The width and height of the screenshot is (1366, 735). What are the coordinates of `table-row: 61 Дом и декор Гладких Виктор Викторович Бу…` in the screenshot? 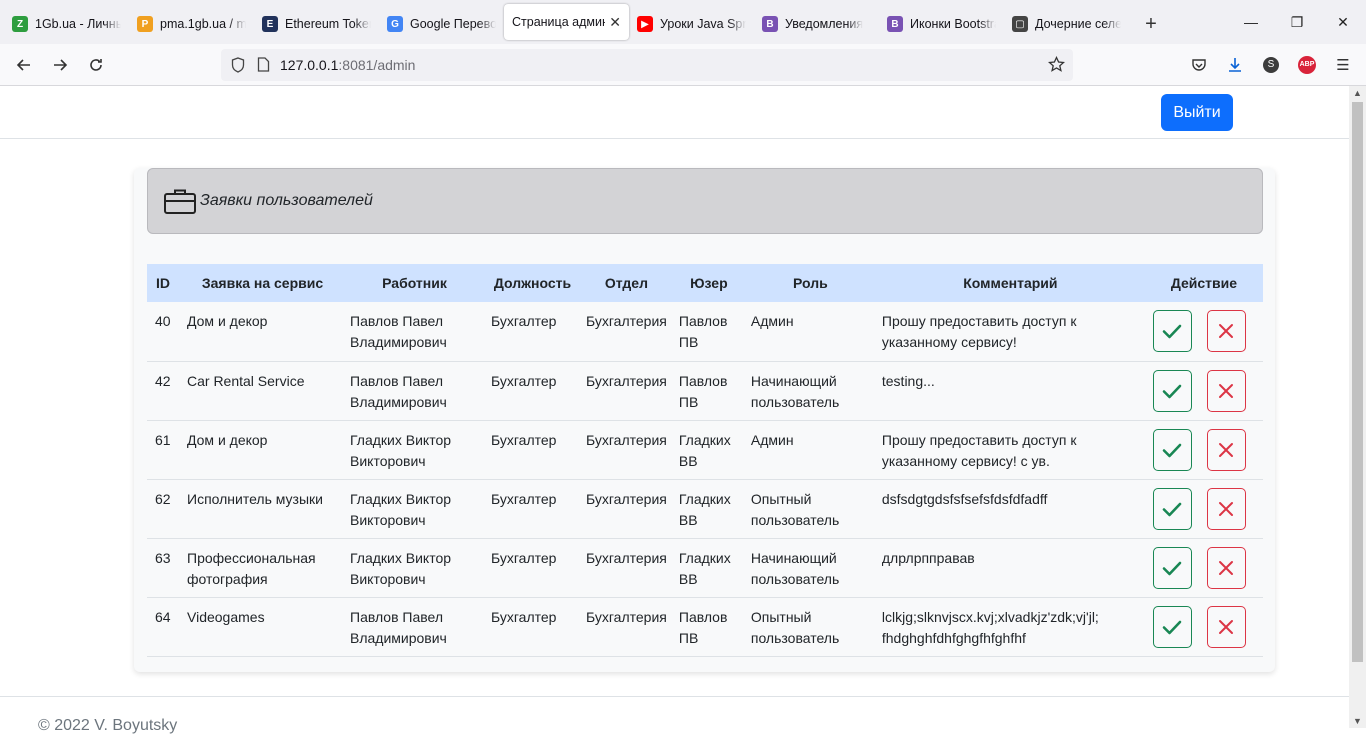 It's located at (705, 449).